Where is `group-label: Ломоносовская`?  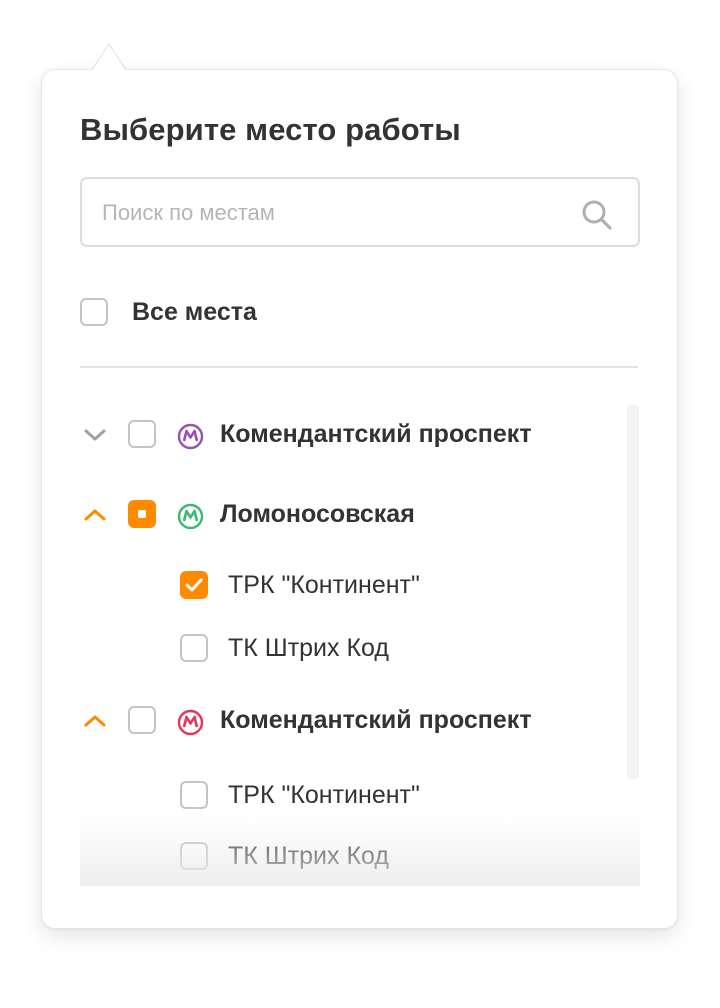
group-label: Ломоносовская is located at coordinates (317, 514).